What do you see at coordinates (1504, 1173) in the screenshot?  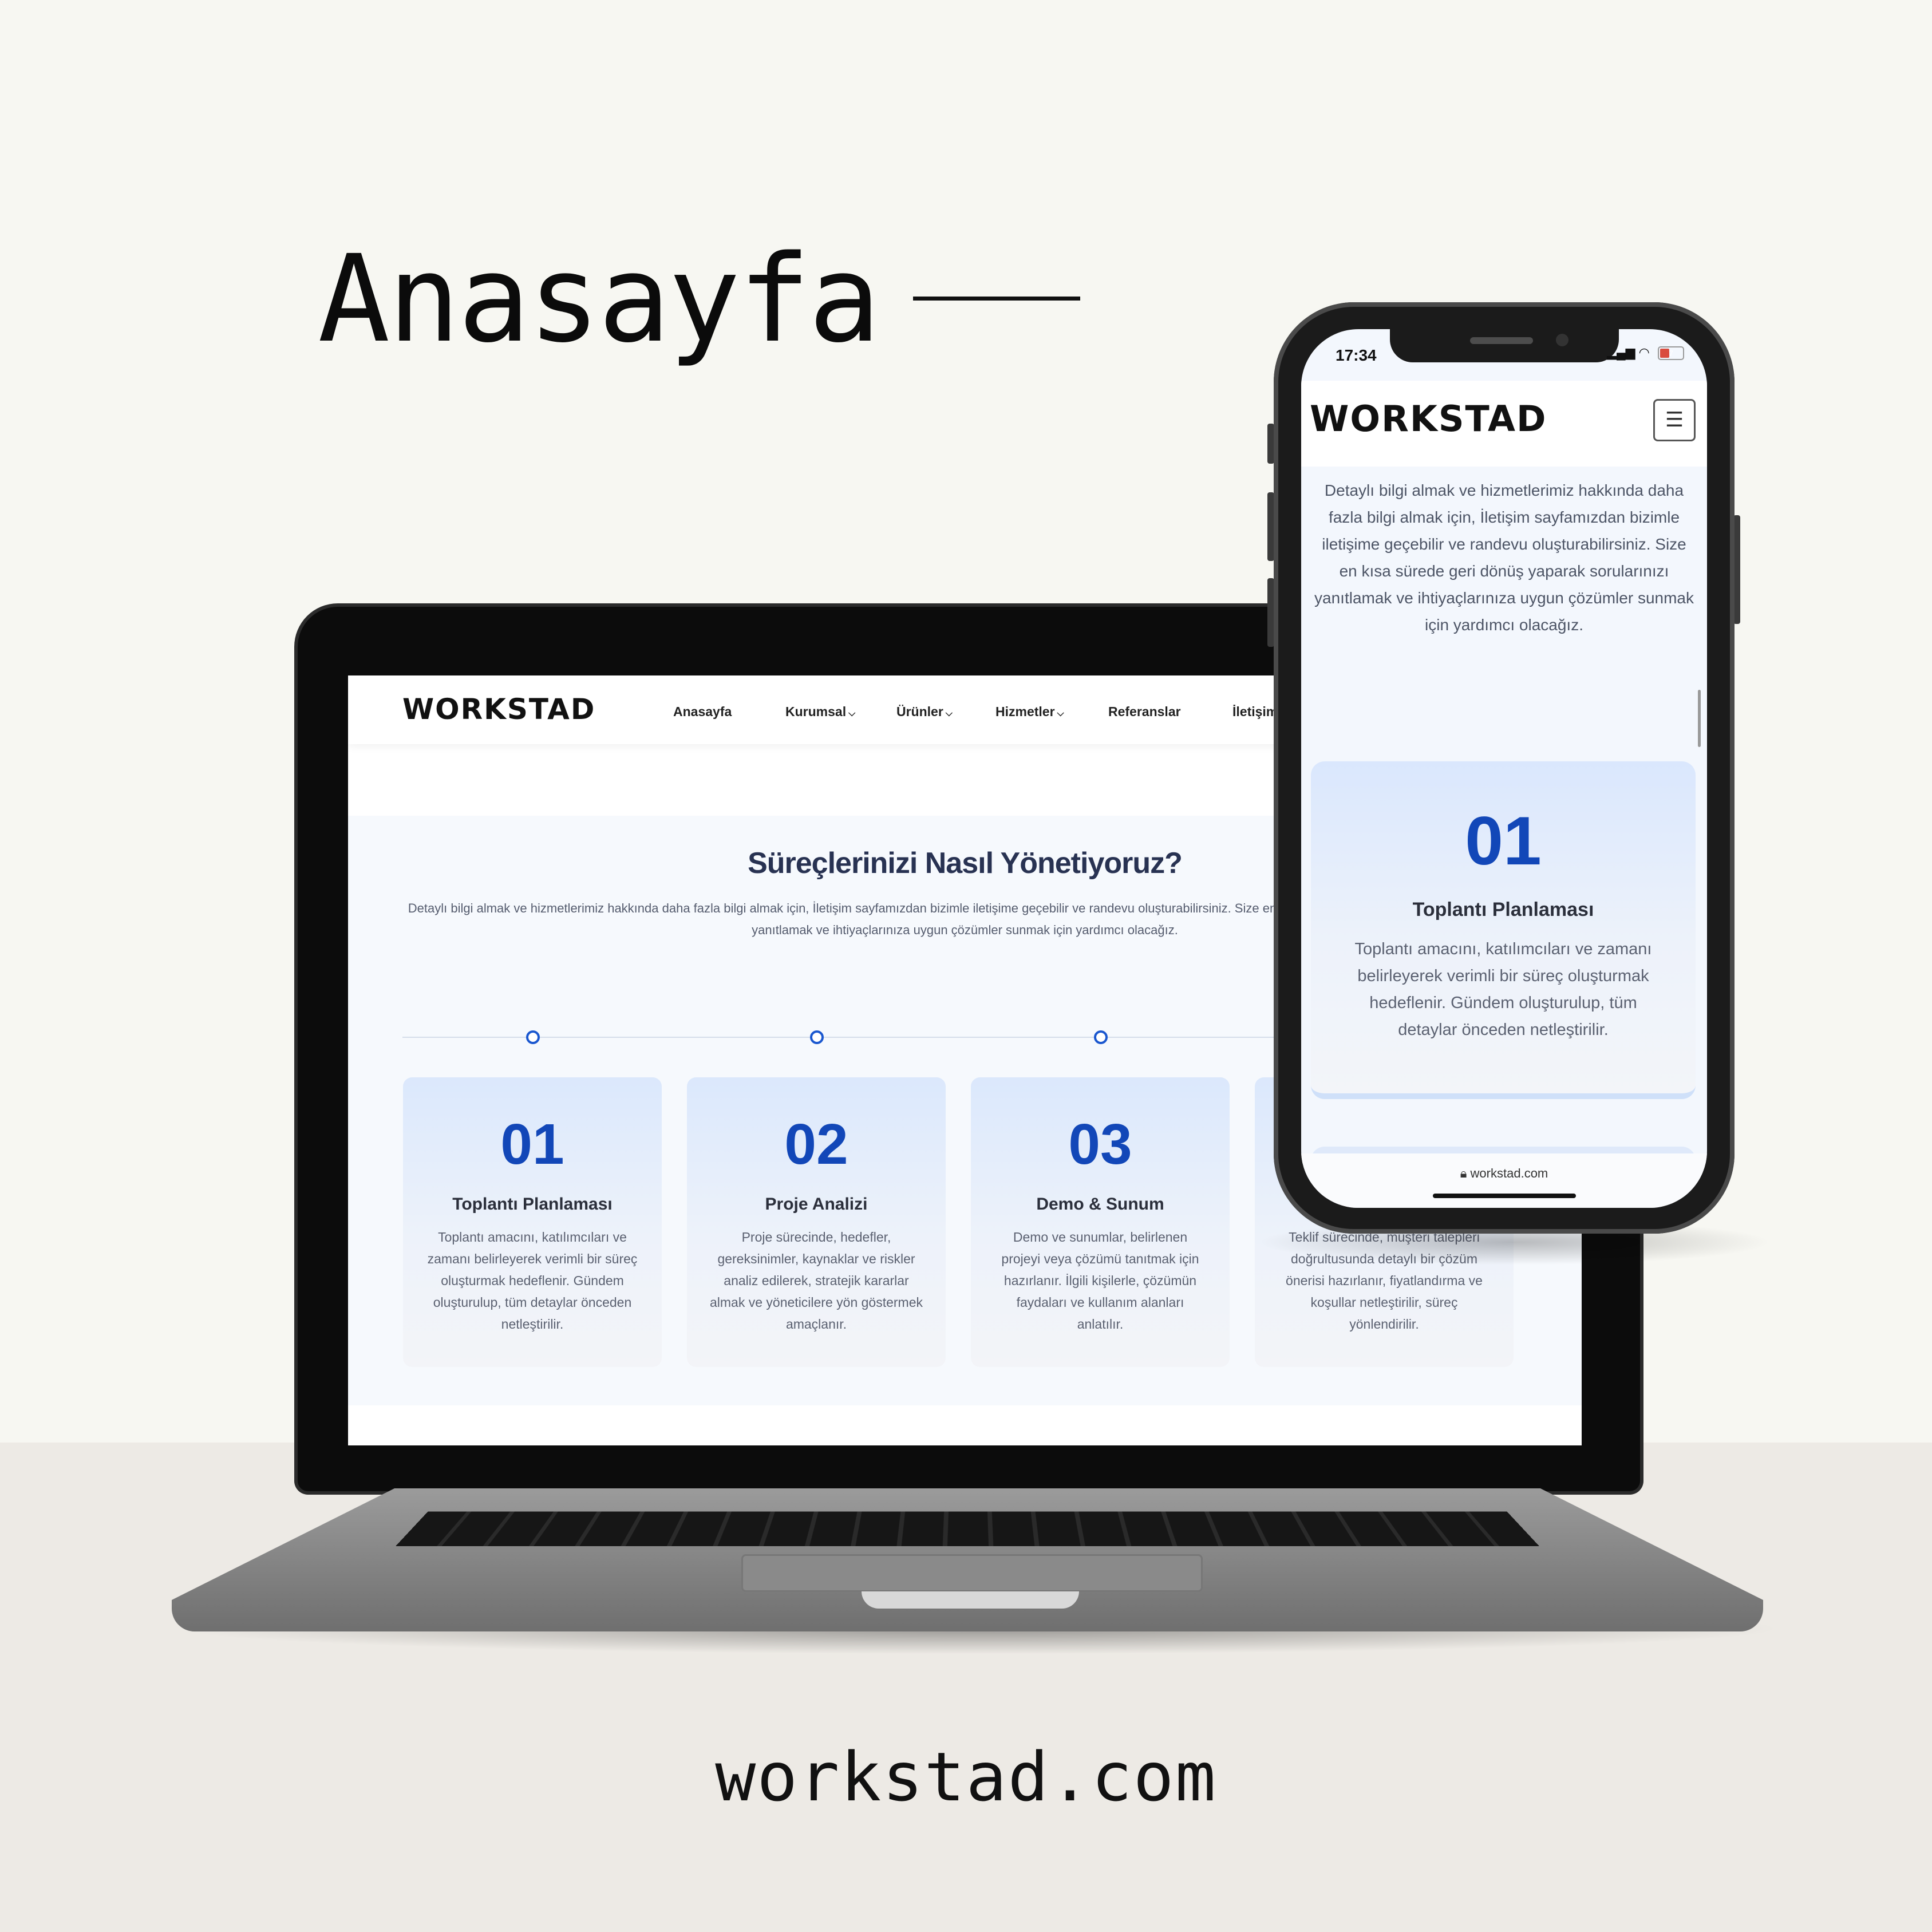 I see `url-text: 🔒︎ workstad.com` at bounding box center [1504, 1173].